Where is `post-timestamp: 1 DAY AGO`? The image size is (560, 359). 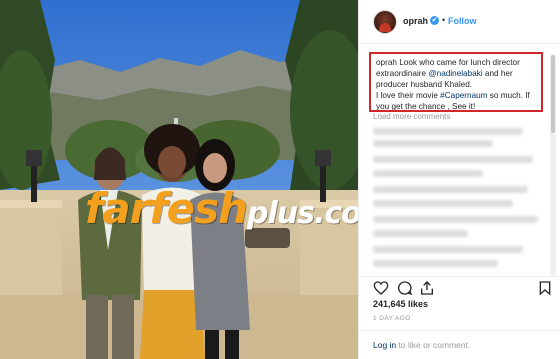 post-timestamp: 1 DAY AGO is located at coordinates (392, 318).